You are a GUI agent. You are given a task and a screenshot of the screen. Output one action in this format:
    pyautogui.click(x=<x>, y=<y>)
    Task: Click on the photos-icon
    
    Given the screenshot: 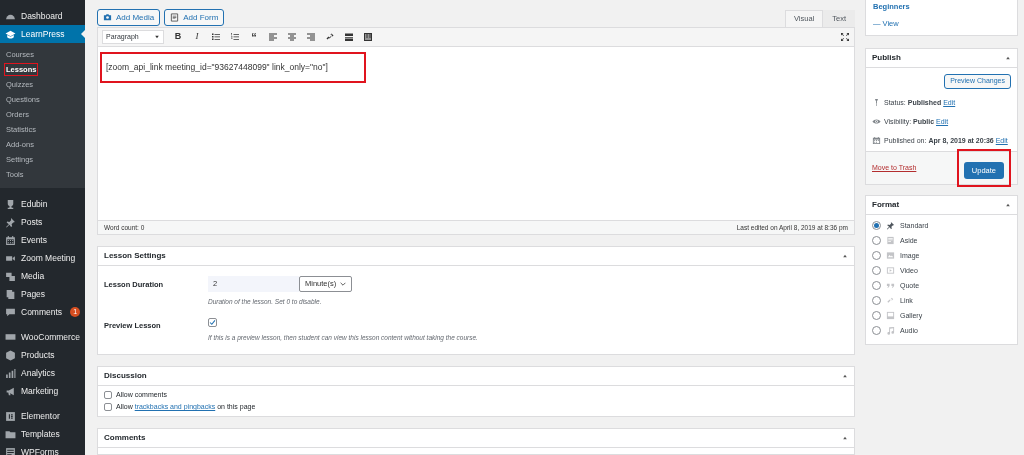 What is the action you would take?
    pyautogui.click(x=10, y=276)
    